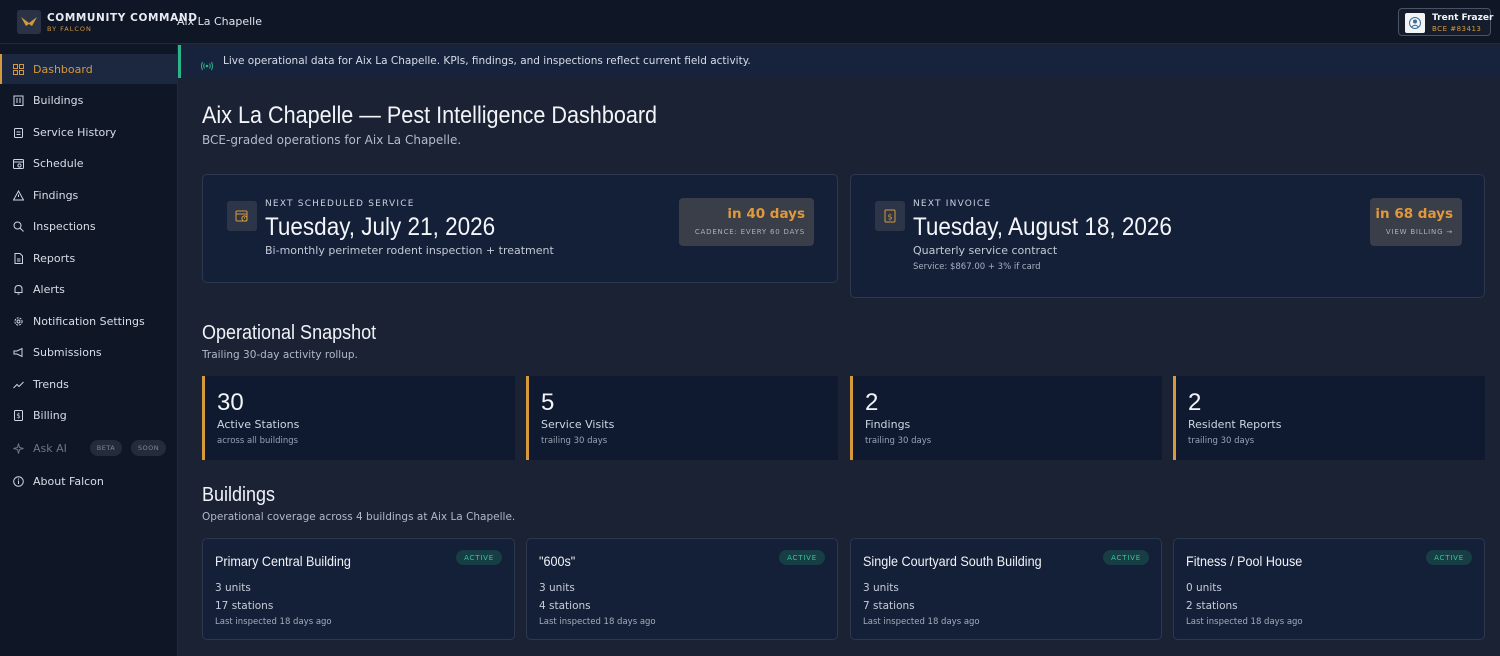 This screenshot has width=1500, height=656. What do you see at coordinates (557, 561) in the screenshot?
I see `building-name: "600s"` at bounding box center [557, 561].